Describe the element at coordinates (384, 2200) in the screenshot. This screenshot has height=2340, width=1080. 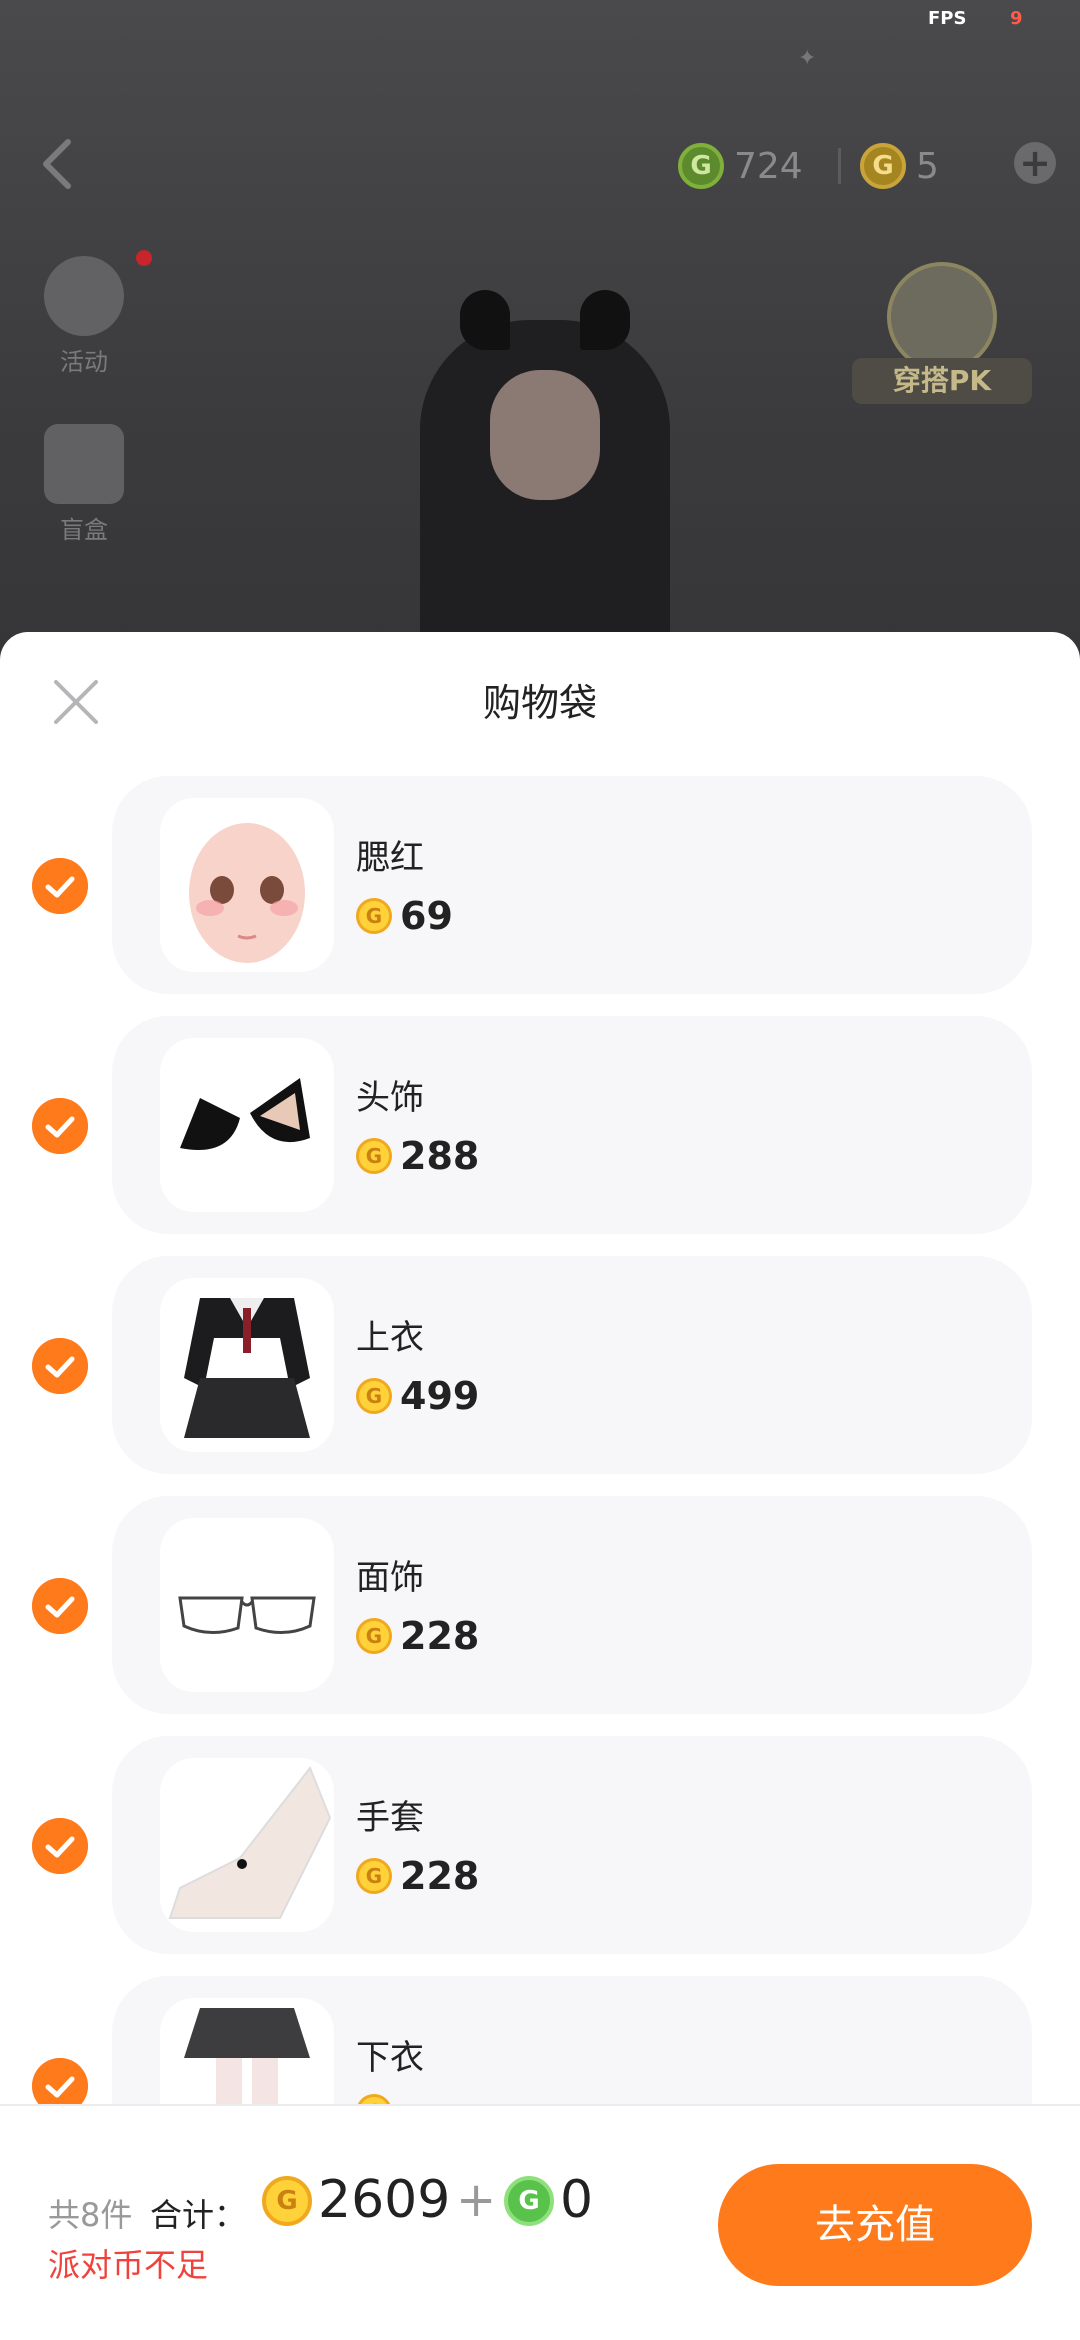
I see `total-gold-amount: 2609` at that location.